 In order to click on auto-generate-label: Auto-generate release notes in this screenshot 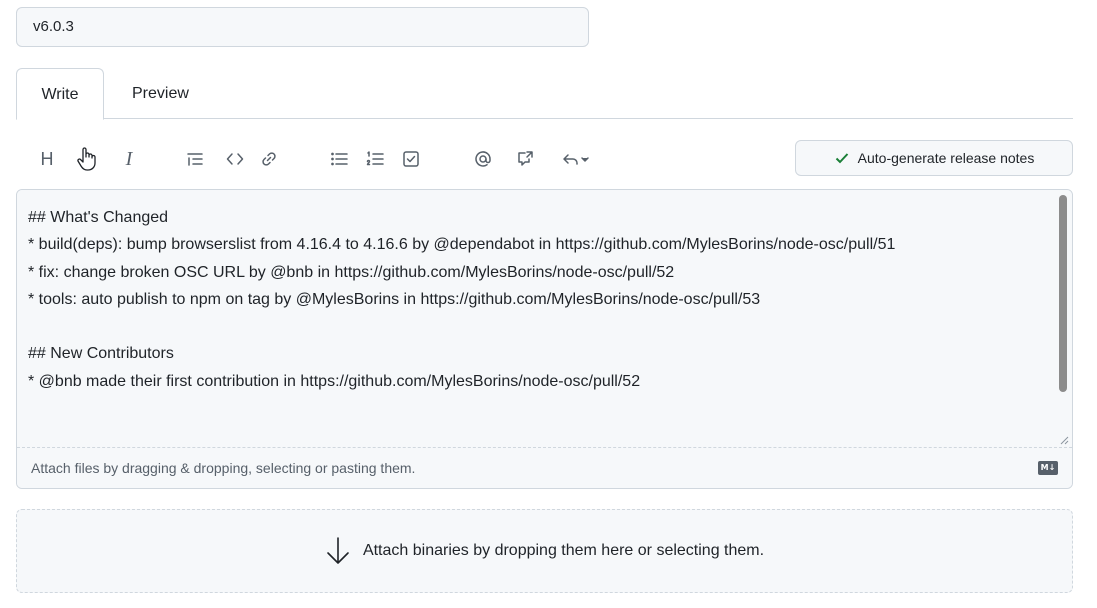, I will do `click(946, 158)`.